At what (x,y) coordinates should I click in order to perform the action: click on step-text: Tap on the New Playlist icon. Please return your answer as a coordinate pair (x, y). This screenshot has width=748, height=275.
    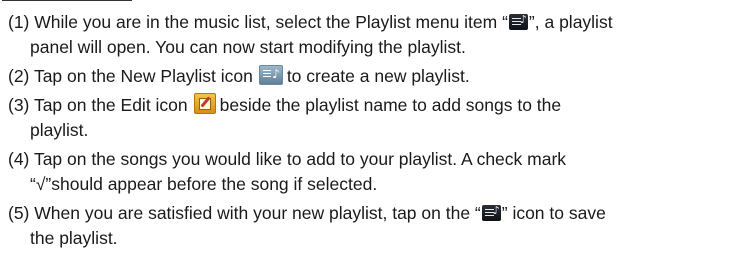
    Looking at the image, I should click on (143, 76).